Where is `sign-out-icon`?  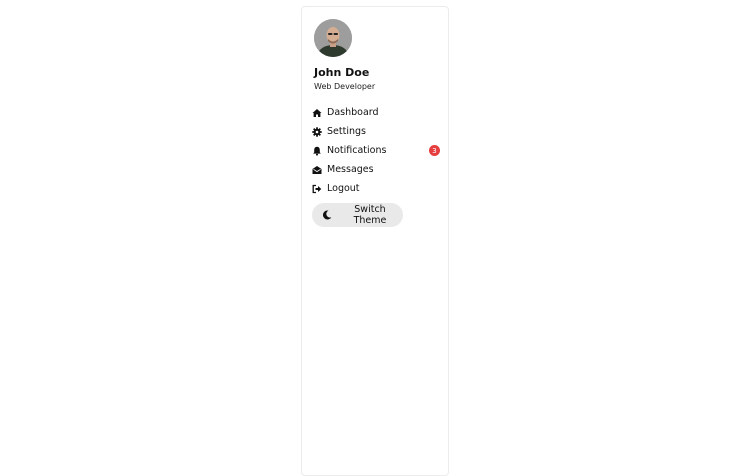 sign-out-icon is located at coordinates (317, 189).